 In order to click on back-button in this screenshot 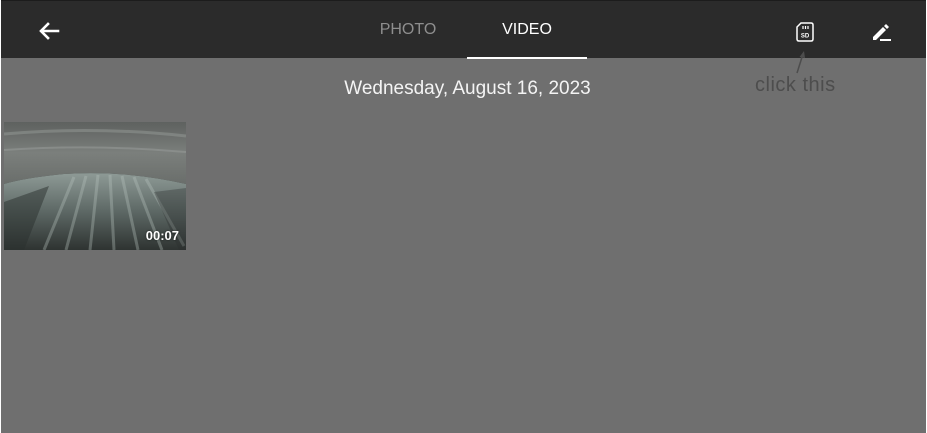, I will do `click(49, 31)`.